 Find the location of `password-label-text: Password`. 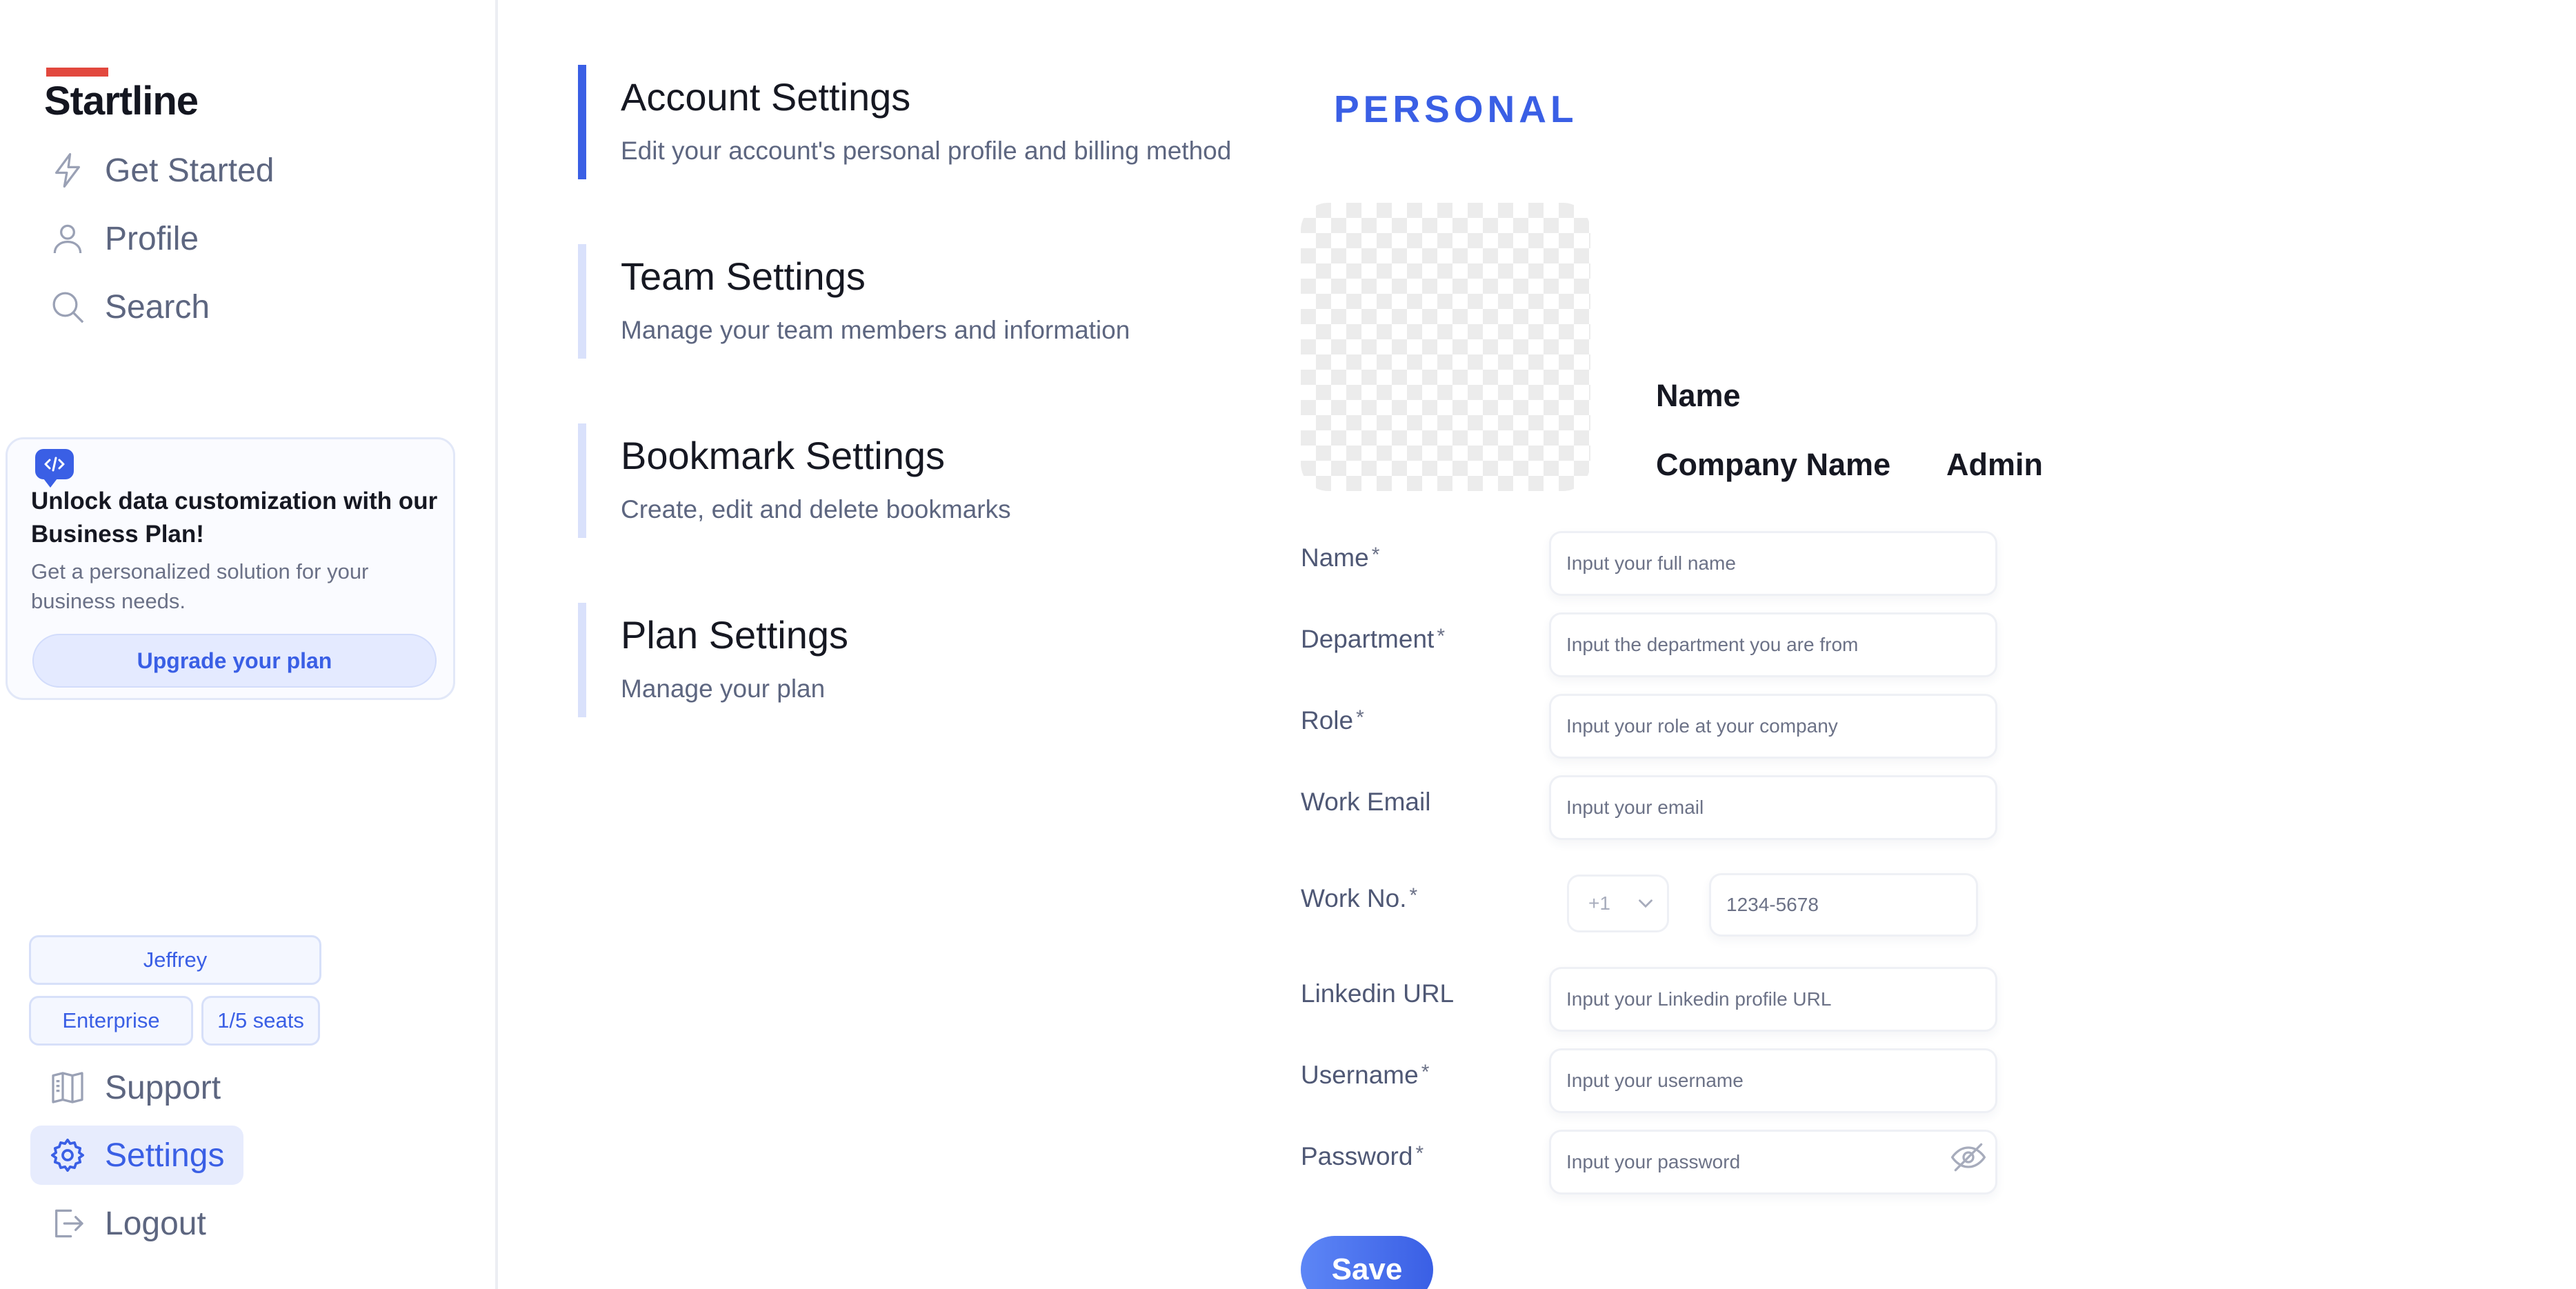

password-label-text: Password is located at coordinates (1357, 1156).